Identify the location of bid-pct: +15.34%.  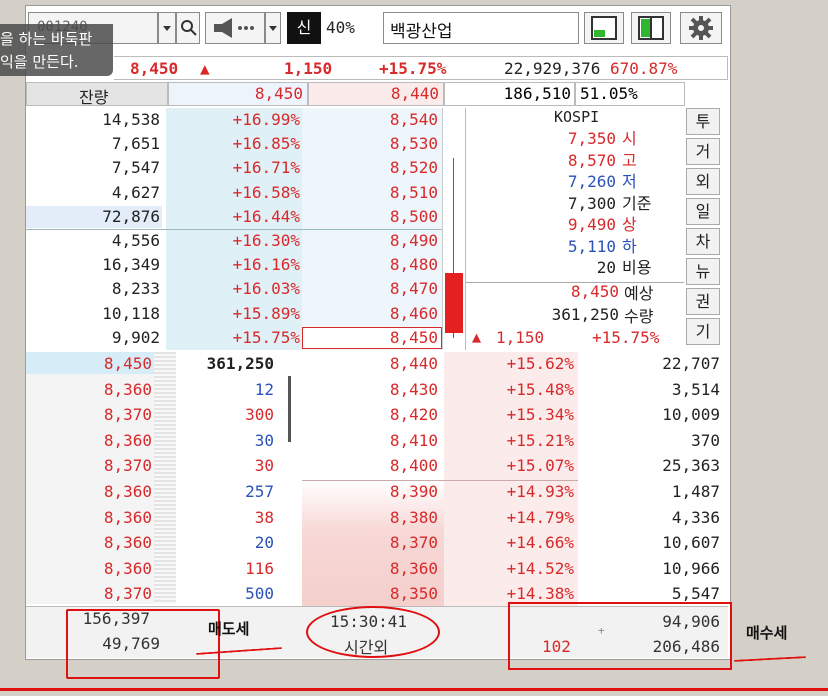
(540, 415).